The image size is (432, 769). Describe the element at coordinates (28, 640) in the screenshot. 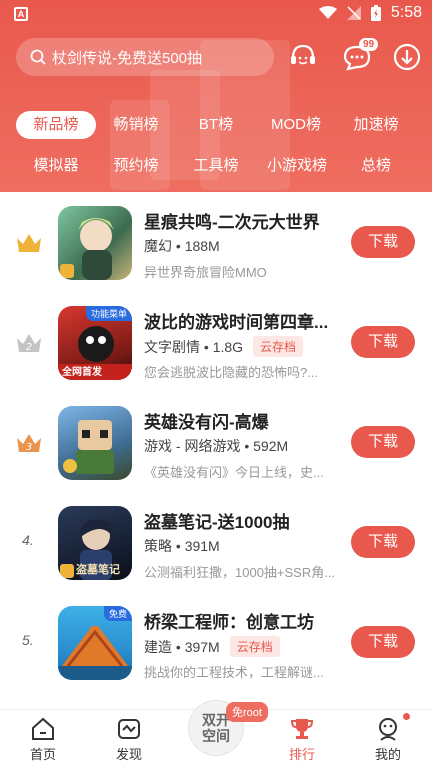

I see `rank-number: 5.` at that location.